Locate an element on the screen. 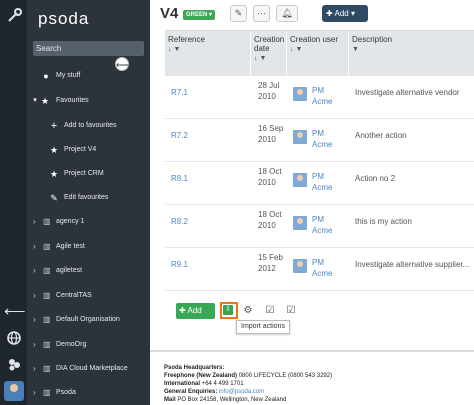 The height and width of the screenshot is (405, 474). row-reference-link: R8.2 is located at coordinates (179, 221).